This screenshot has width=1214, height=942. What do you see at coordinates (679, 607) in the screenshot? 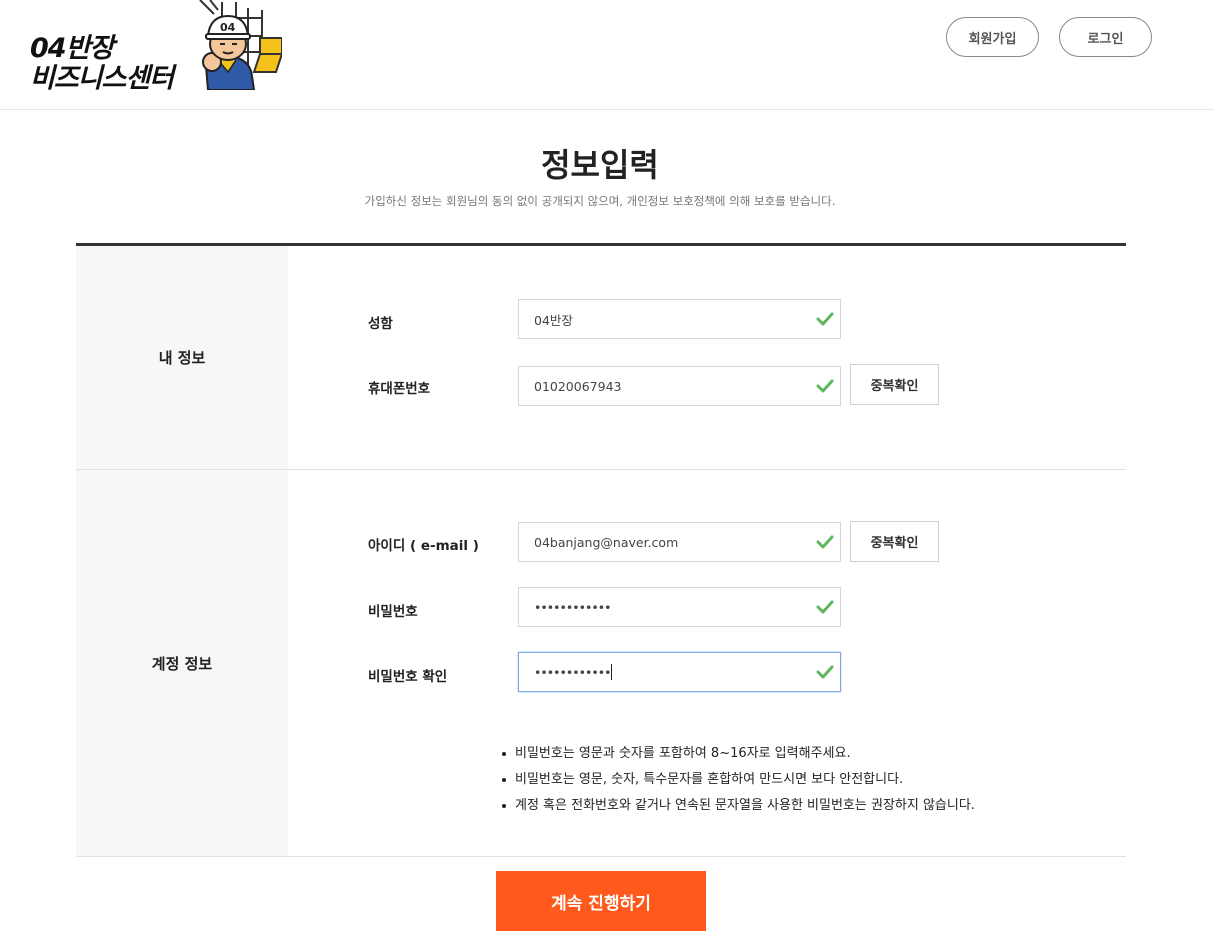
I see `password-input: ••••••••••••` at bounding box center [679, 607].